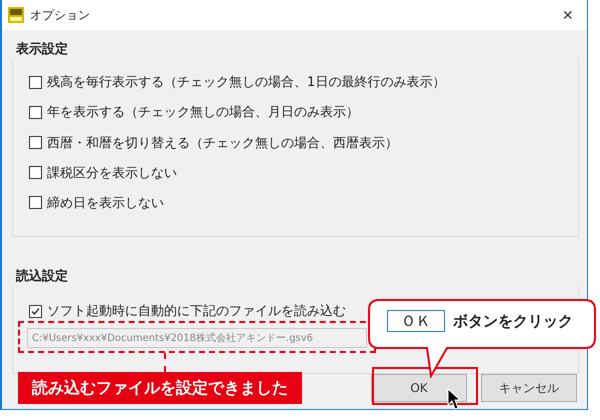 This screenshot has width=600, height=420. What do you see at coordinates (567, 15) in the screenshot?
I see `close-button: ×` at bounding box center [567, 15].